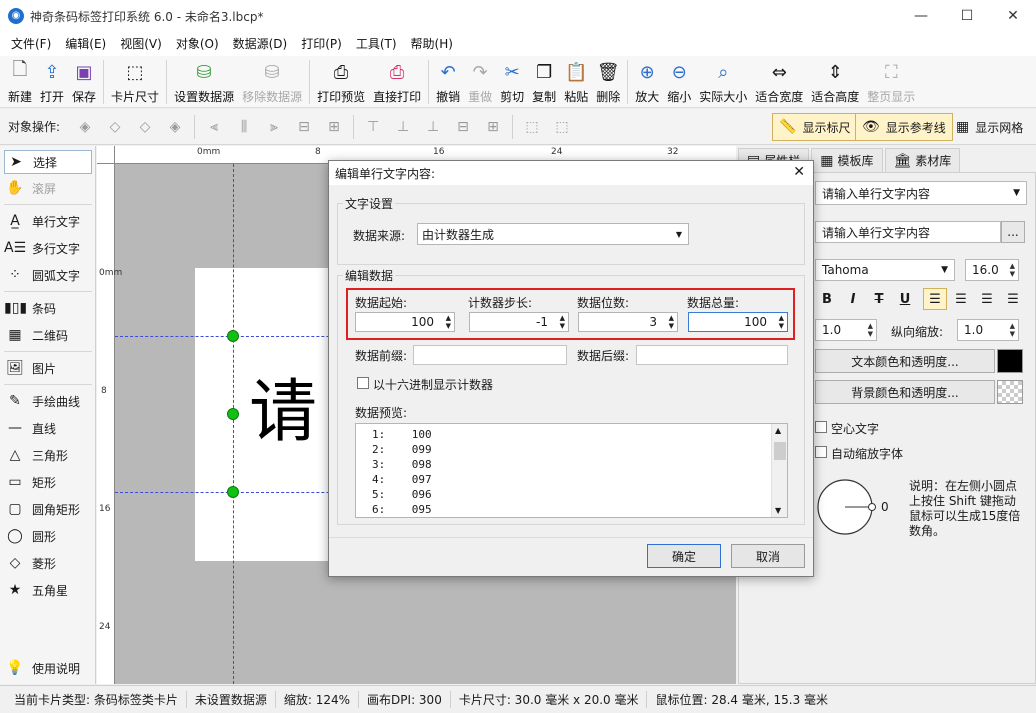  Describe the element at coordinates (48, 221) in the screenshot. I see `tool-single-text: A̲ 单行文字` at that location.